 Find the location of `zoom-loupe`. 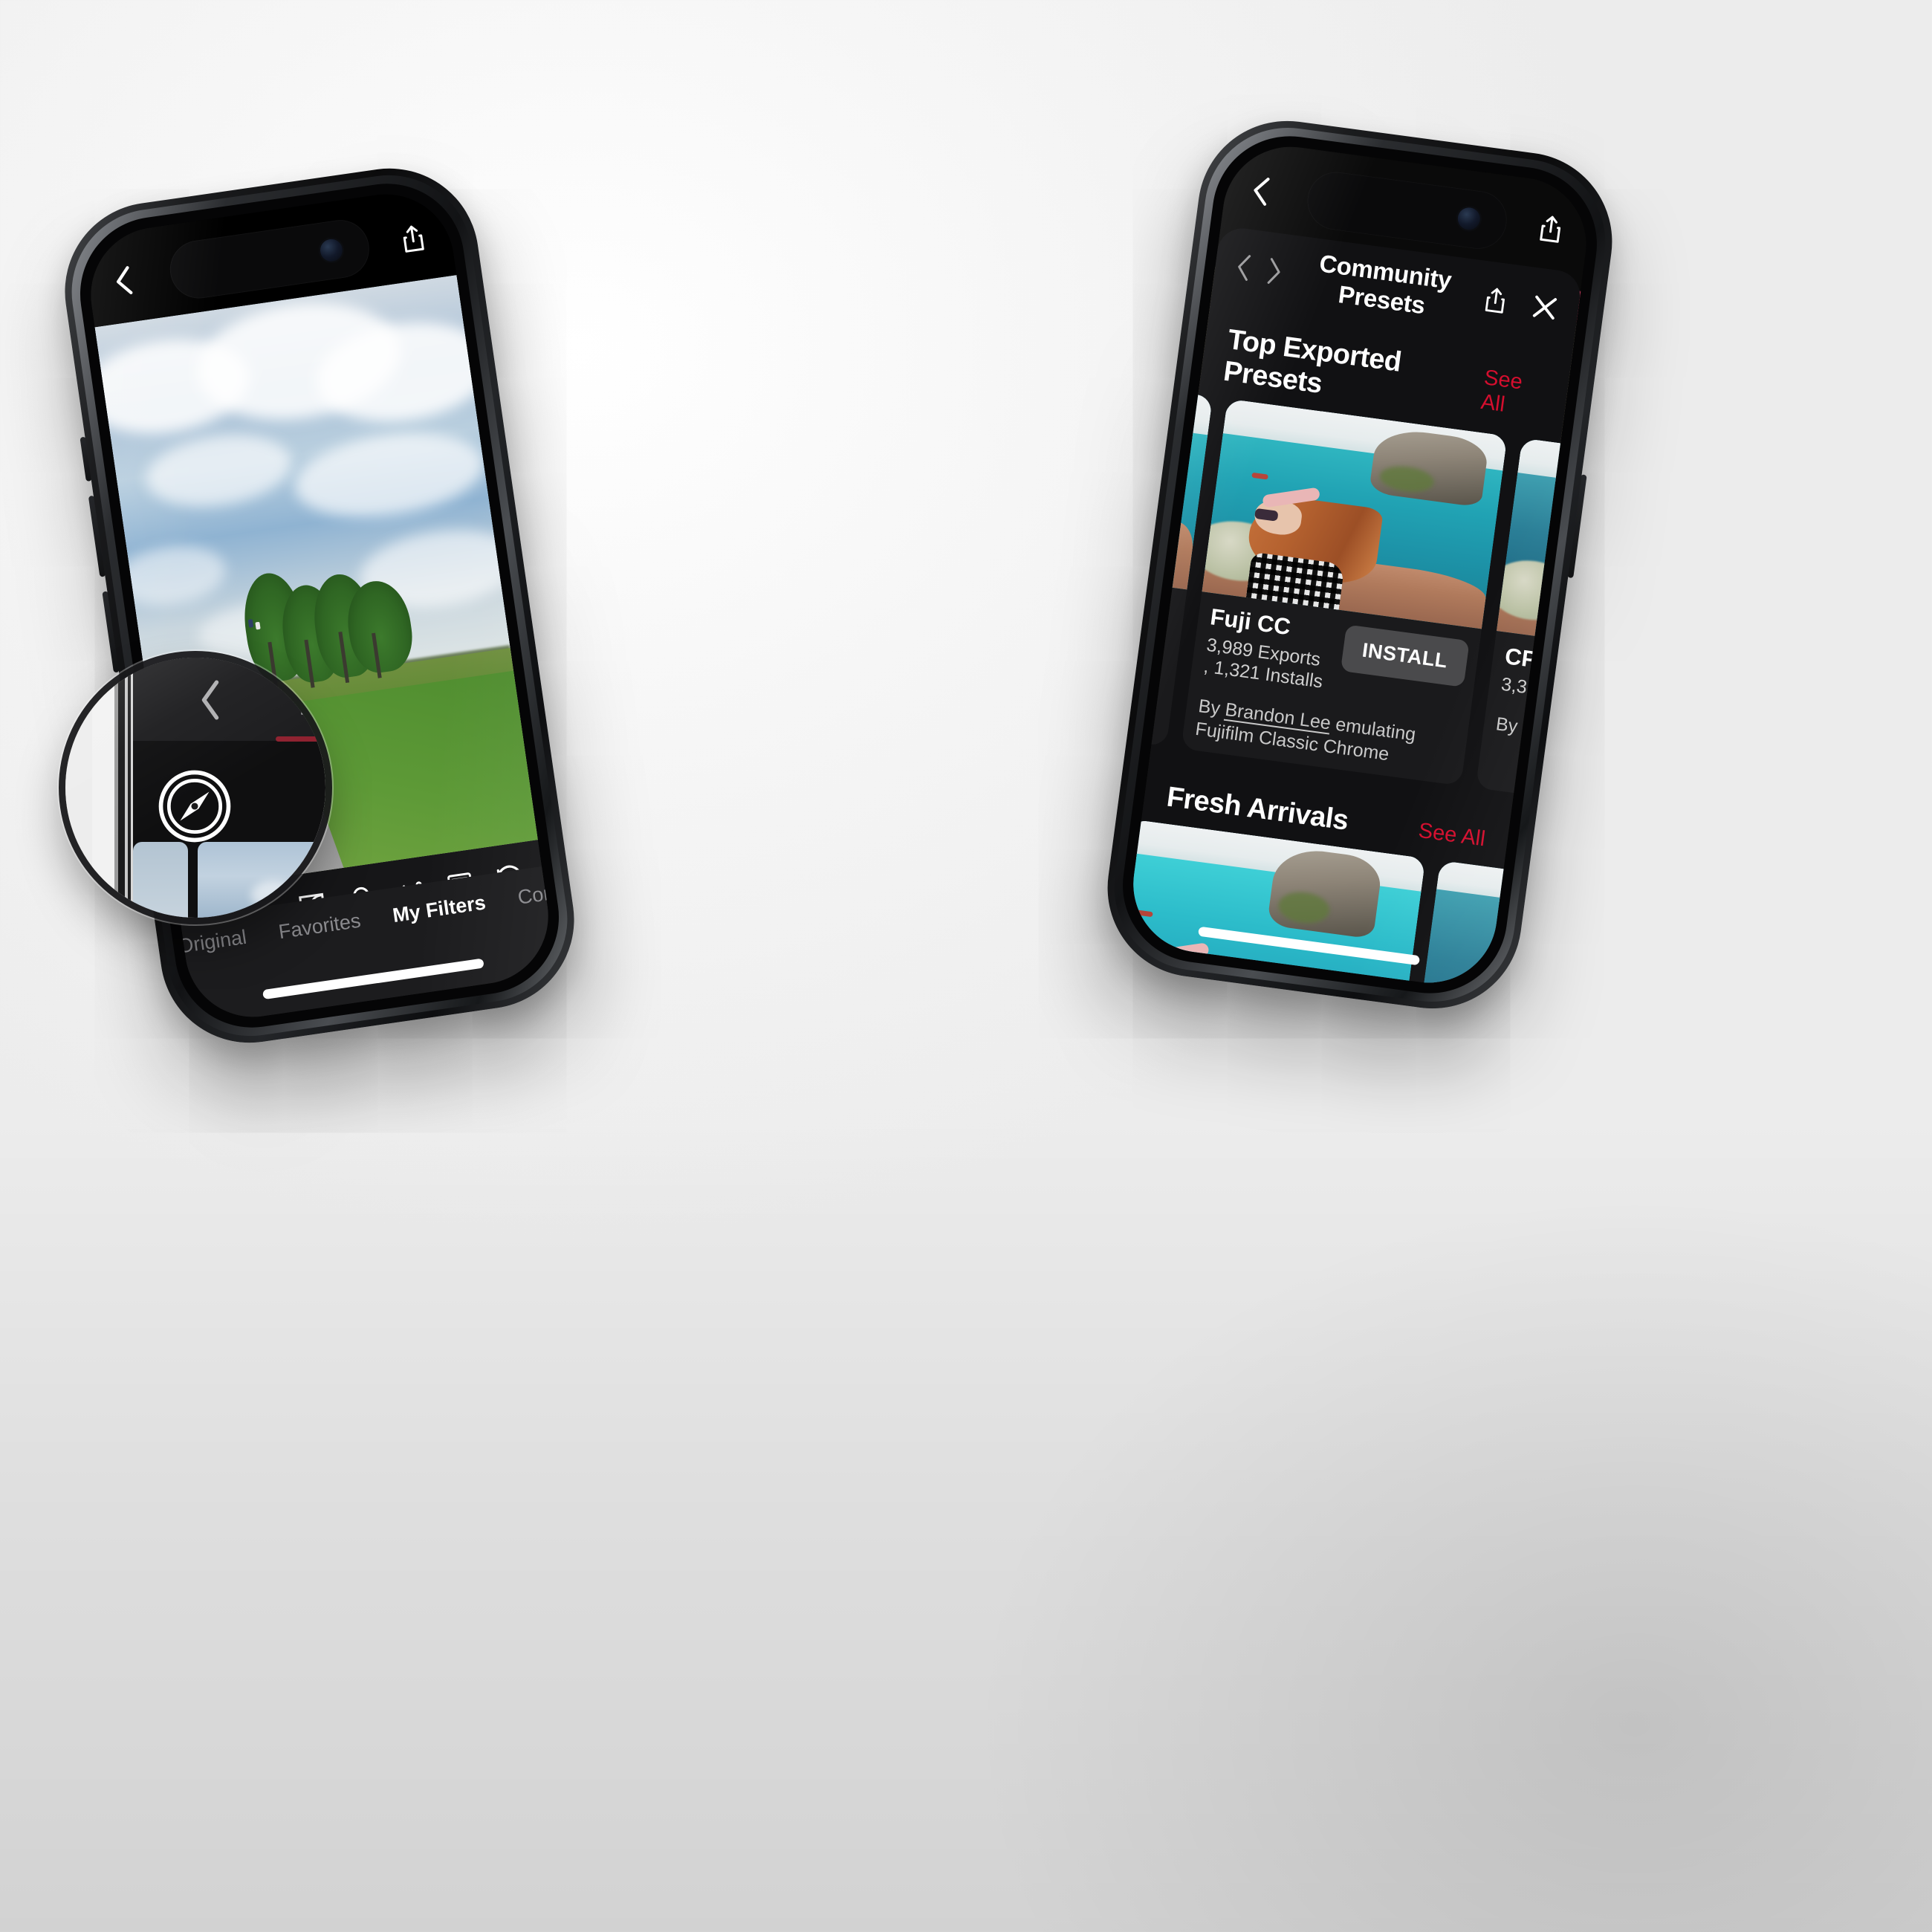

zoom-loupe is located at coordinates (195, 788).